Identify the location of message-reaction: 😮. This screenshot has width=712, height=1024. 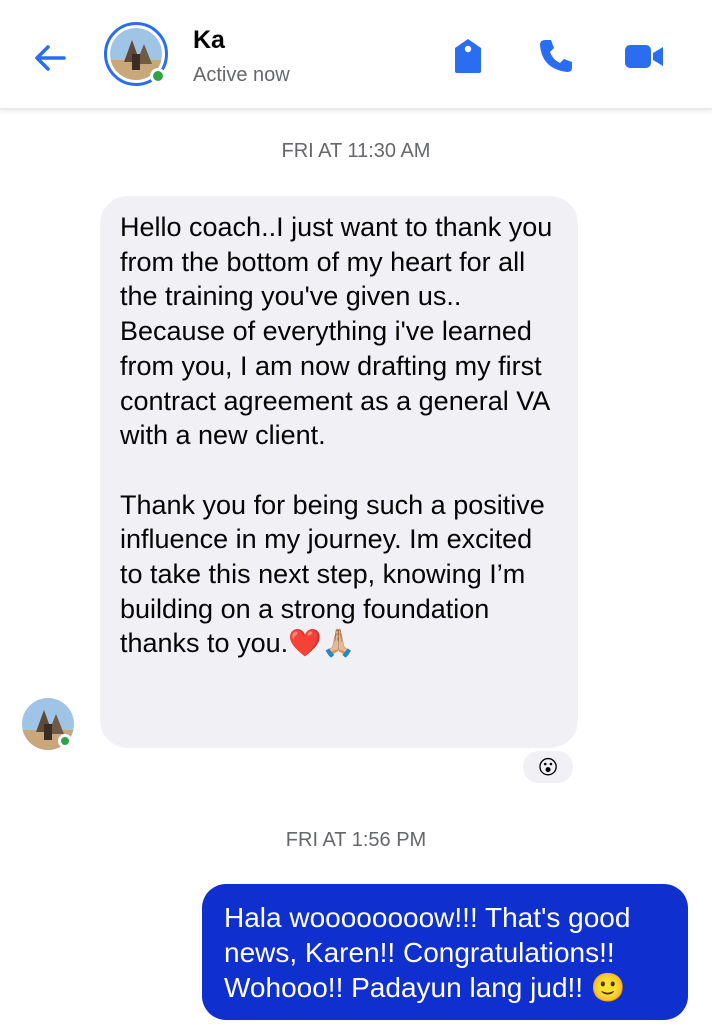
(548, 767).